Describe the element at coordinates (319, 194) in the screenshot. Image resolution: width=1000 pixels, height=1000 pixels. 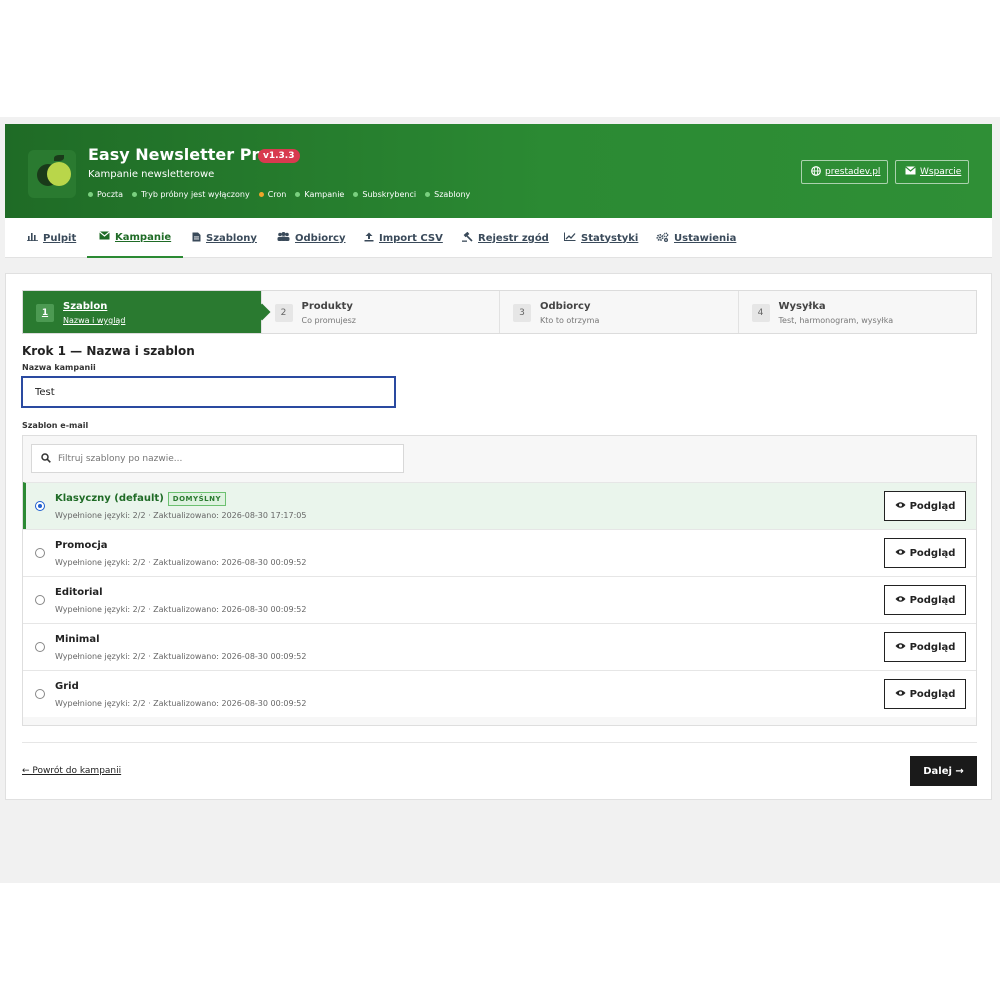
I see `status-campaigns: Kampanie` at that location.